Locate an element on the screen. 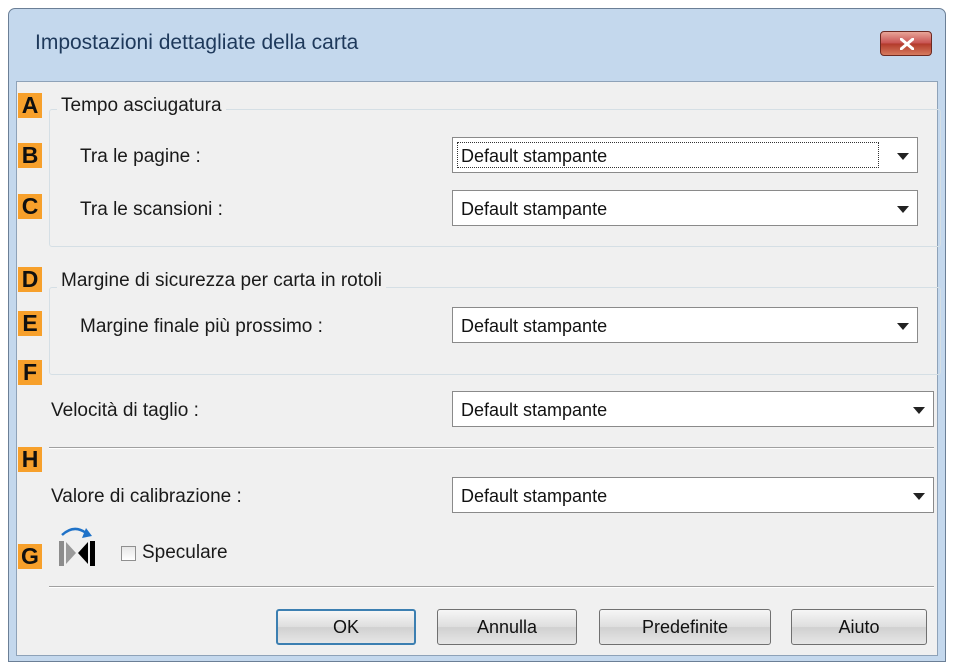 The width and height of the screenshot is (954, 670). defaults-button: Predefinite is located at coordinates (685, 627).